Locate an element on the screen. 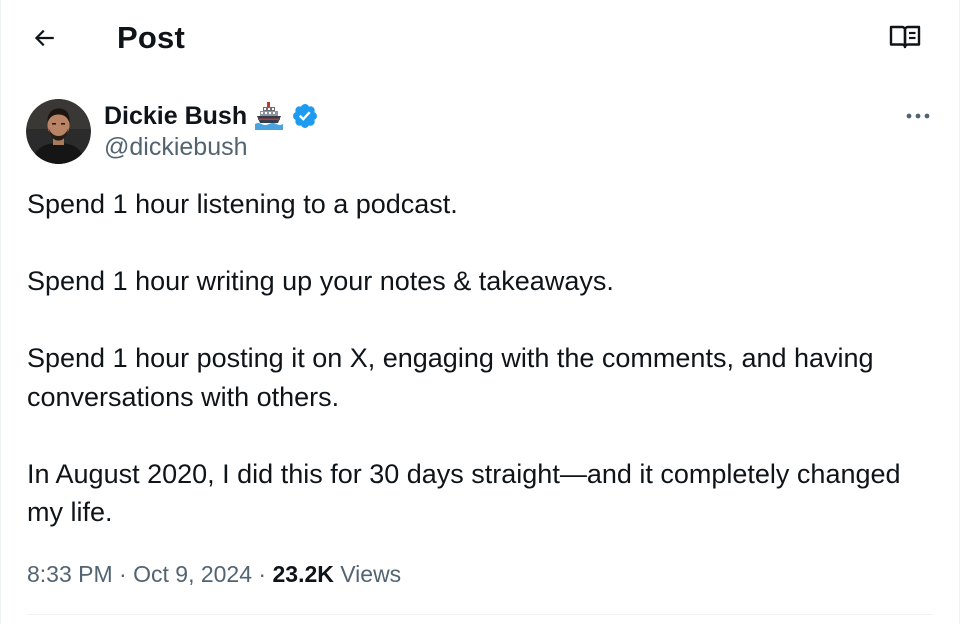 The image size is (960, 624). avatar is located at coordinates (58, 131).